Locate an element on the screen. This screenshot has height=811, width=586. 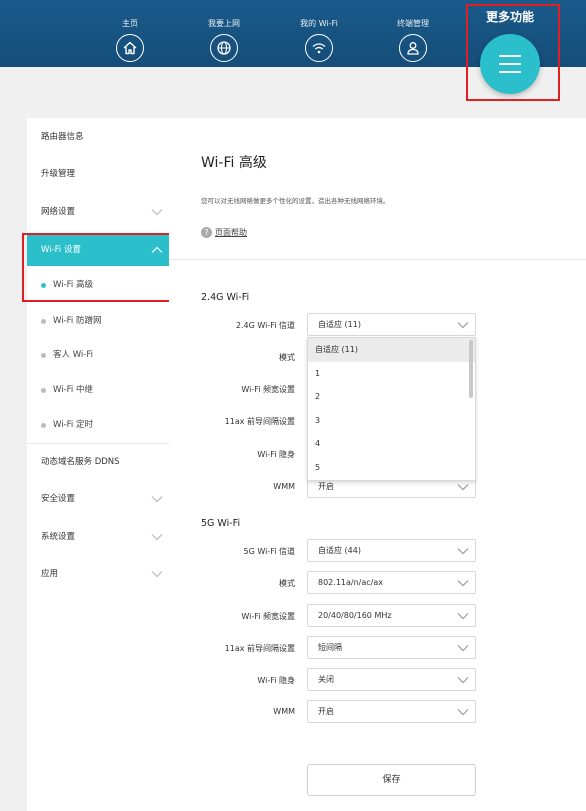
sidebar-divider is located at coordinates (98, 443).